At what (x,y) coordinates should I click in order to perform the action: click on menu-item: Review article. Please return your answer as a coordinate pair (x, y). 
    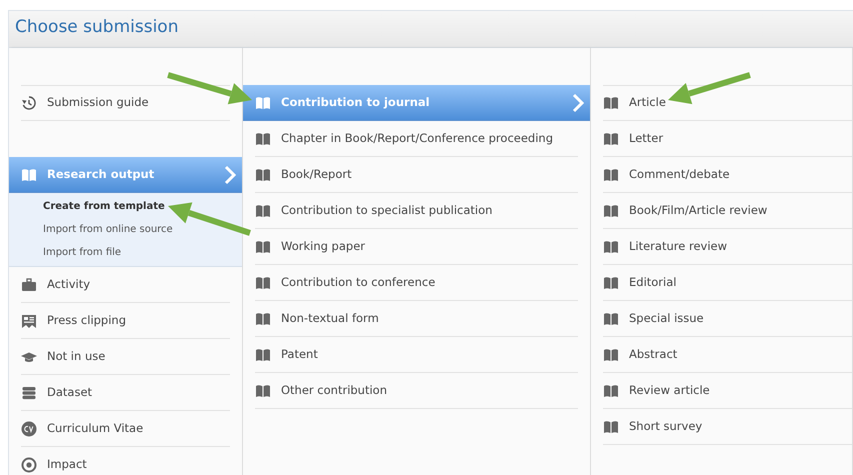
    Looking at the image, I should click on (727, 391).